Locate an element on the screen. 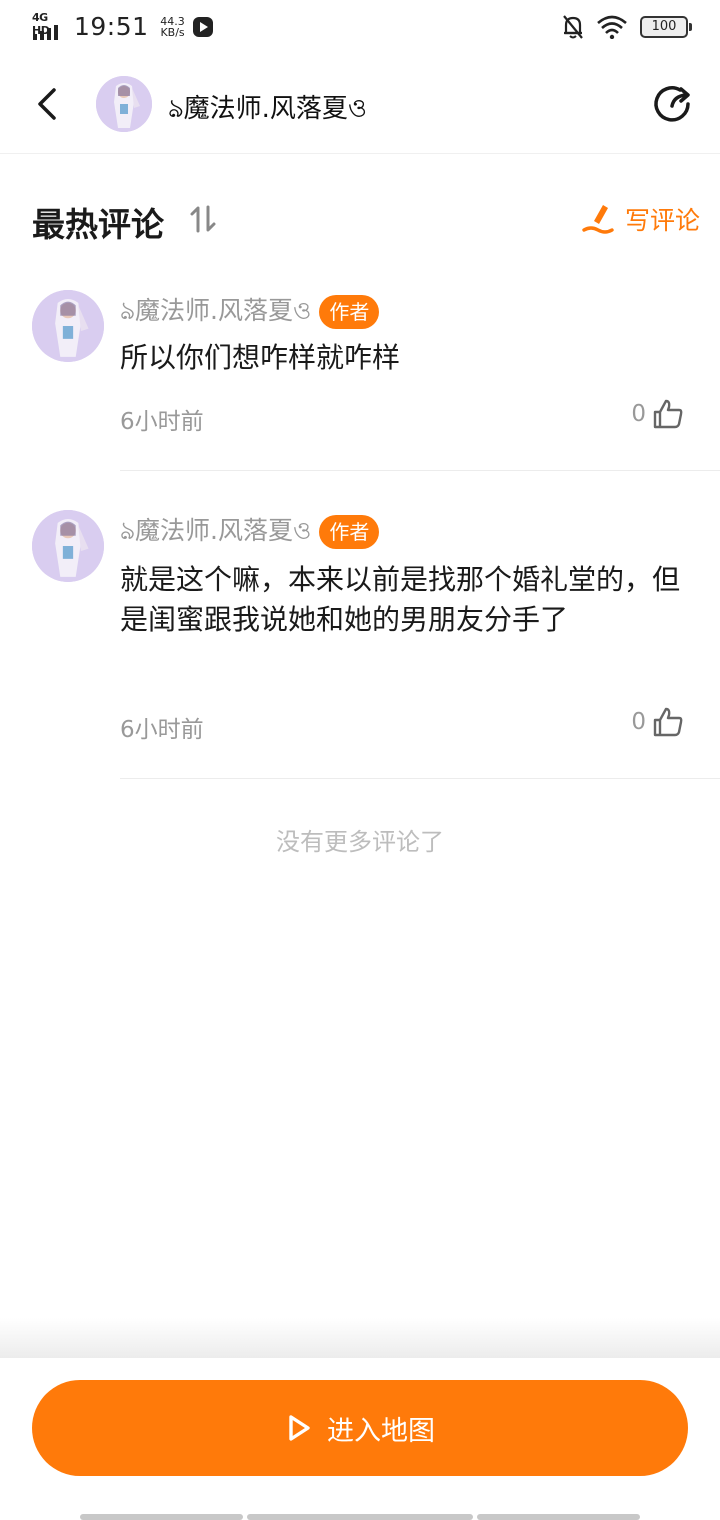 The width and height of the screenshot is (720, 1520). wifi-icon is located at coordinates (612, 27).